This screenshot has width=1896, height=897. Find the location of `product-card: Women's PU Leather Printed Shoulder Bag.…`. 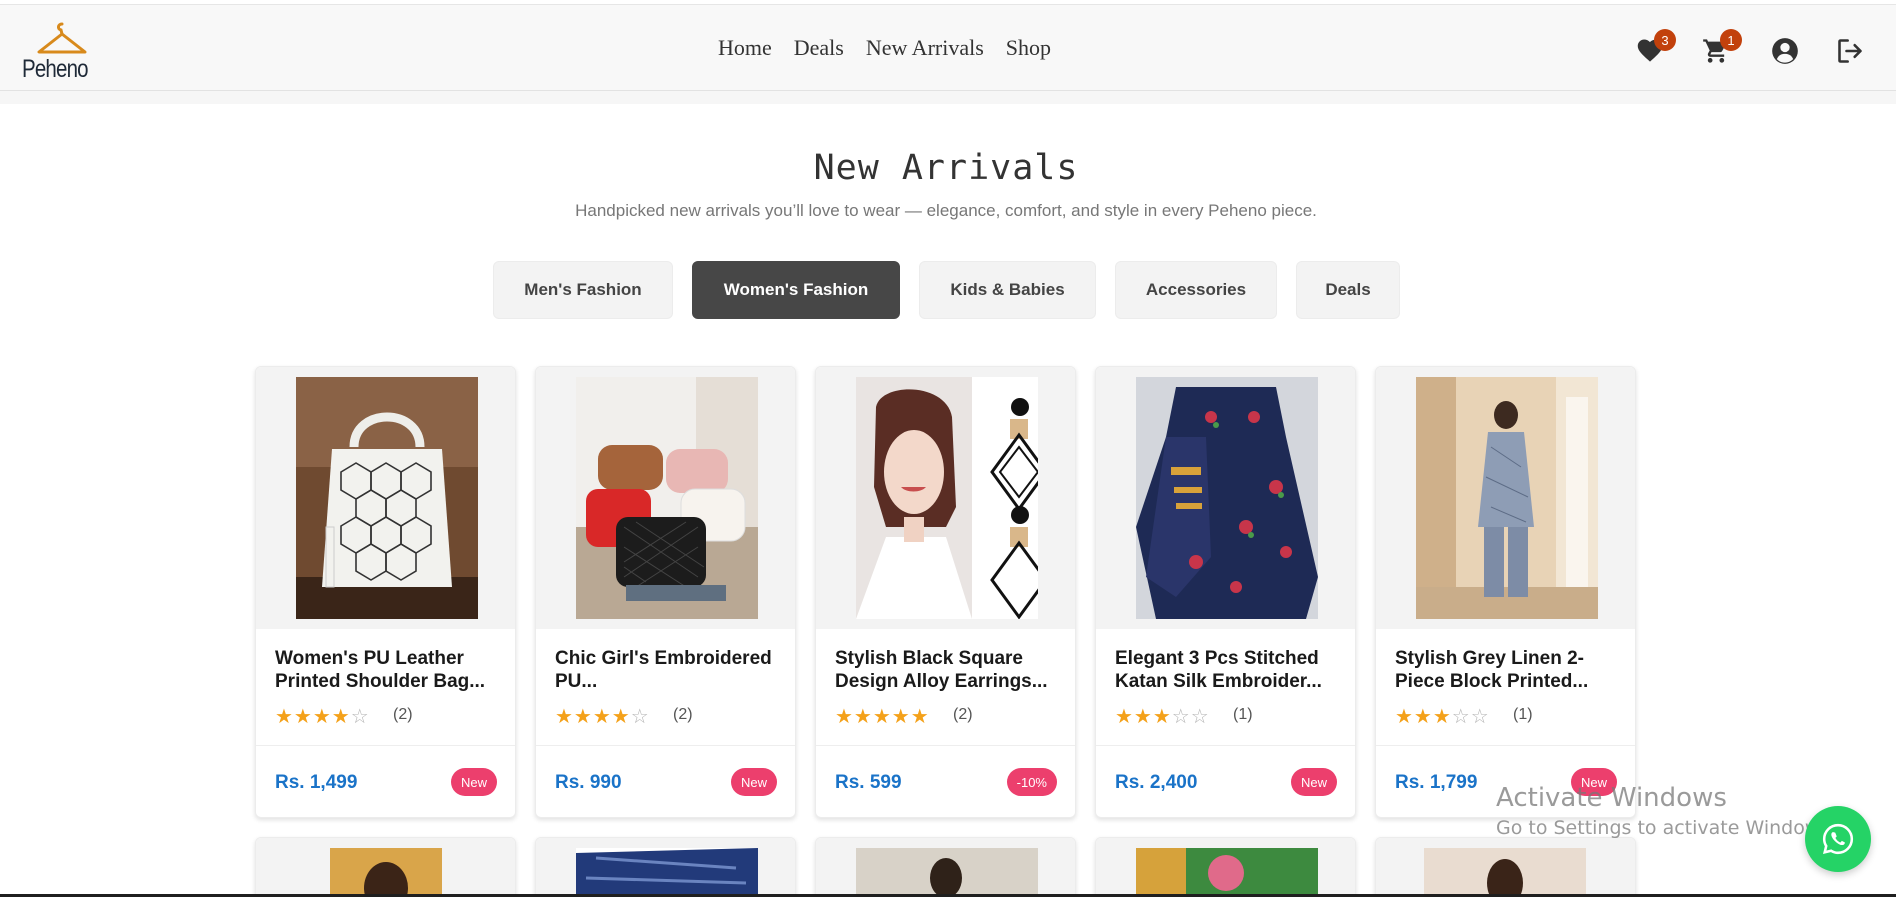

product-card: Women's PU Leather Printed Shoulder Bag.… is located at coordinates (385, 592).